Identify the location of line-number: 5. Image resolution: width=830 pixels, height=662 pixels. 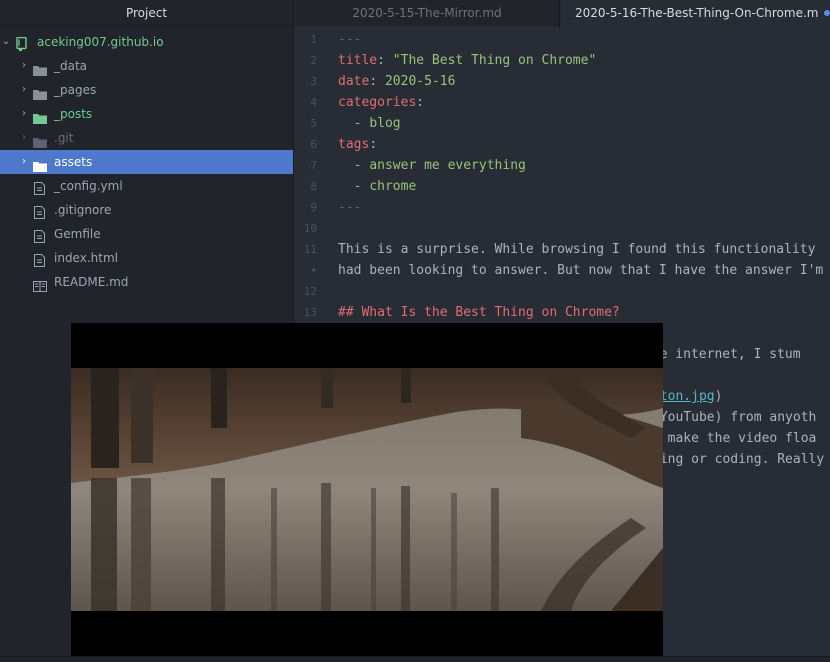
(313, 123).